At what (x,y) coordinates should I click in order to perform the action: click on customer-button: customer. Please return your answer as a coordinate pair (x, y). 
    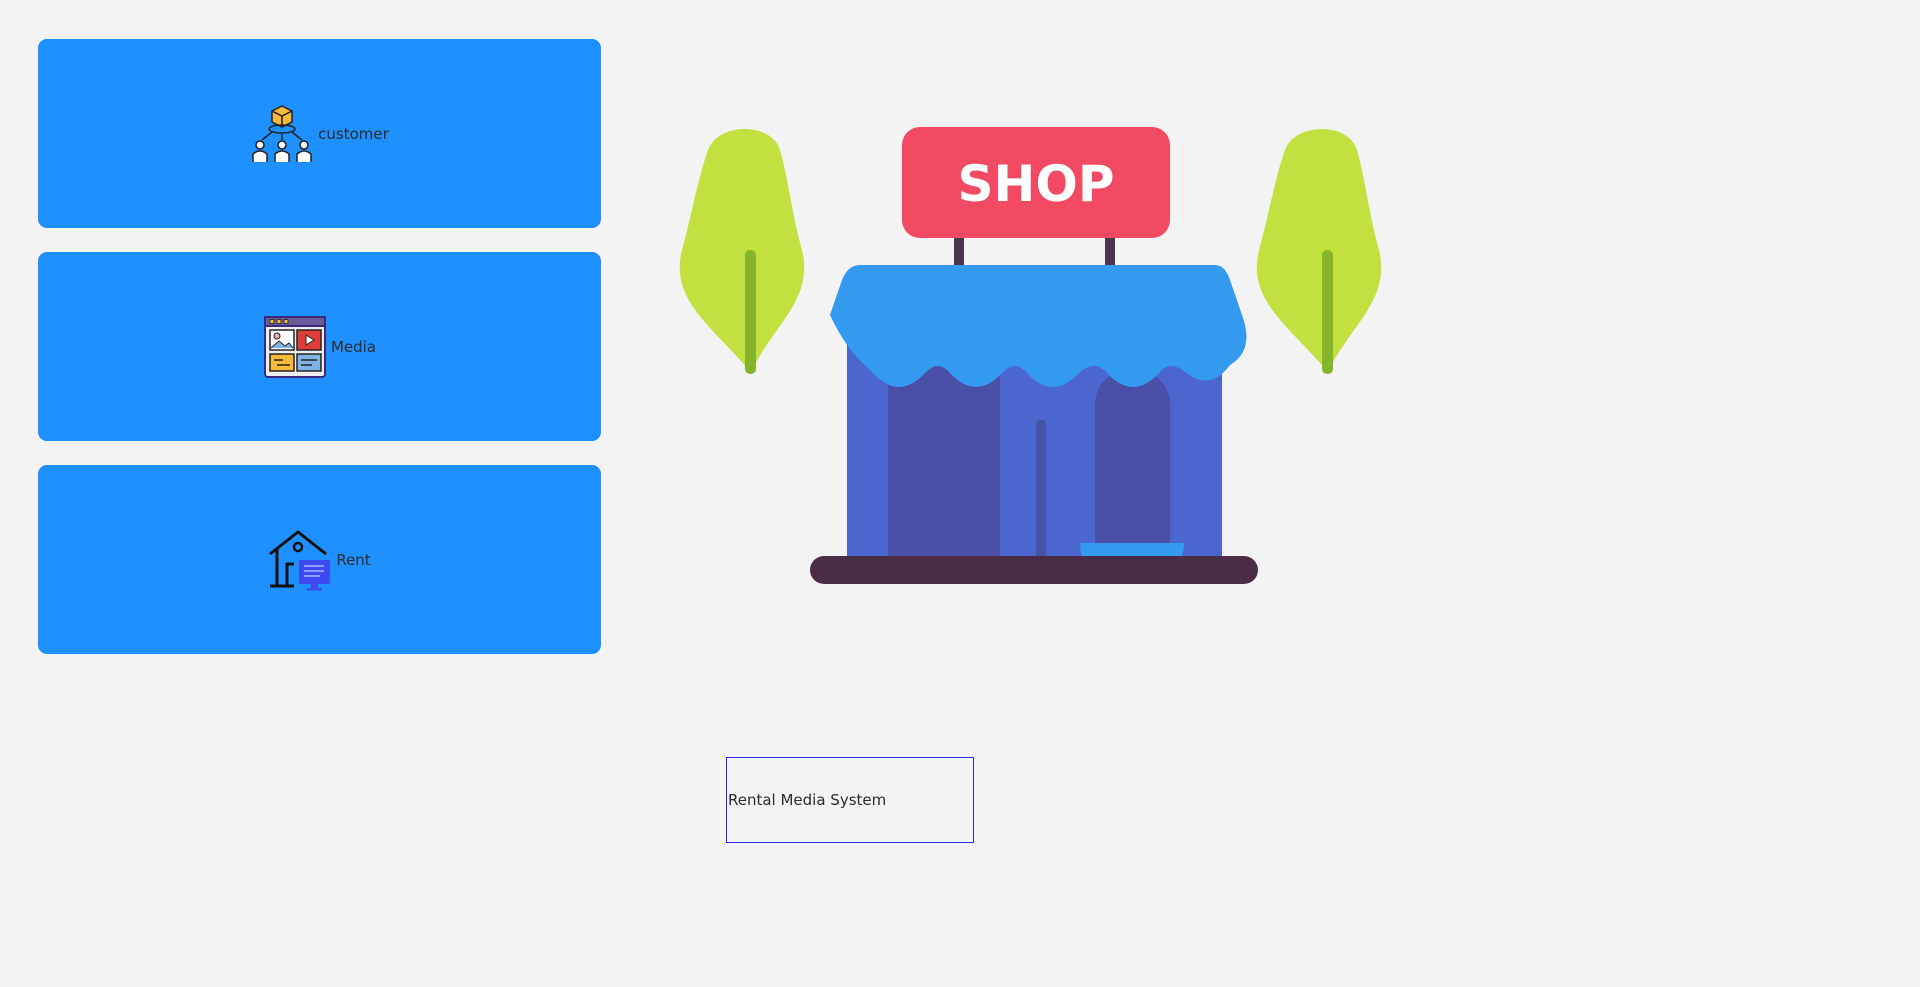
    Looking at the image, I should click on (319, 133).